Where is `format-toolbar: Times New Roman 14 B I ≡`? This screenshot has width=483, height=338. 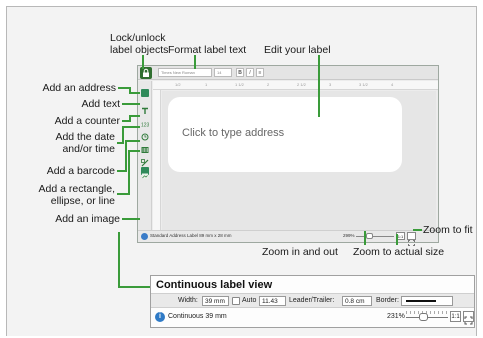
format-toolbar: Times New Roman 14 B I ≡ is located at coordinates (288, 73).